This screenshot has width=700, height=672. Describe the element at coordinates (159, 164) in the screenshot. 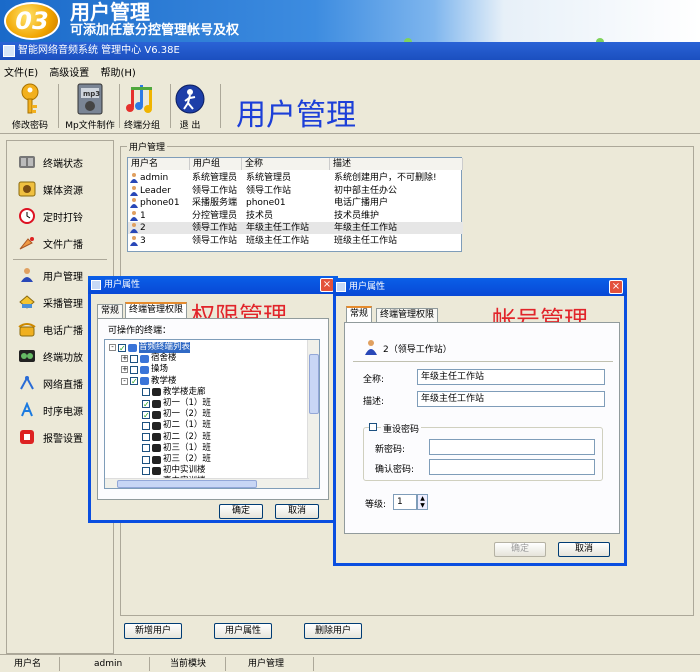

I see `column-header-username: 用户名` at that location.